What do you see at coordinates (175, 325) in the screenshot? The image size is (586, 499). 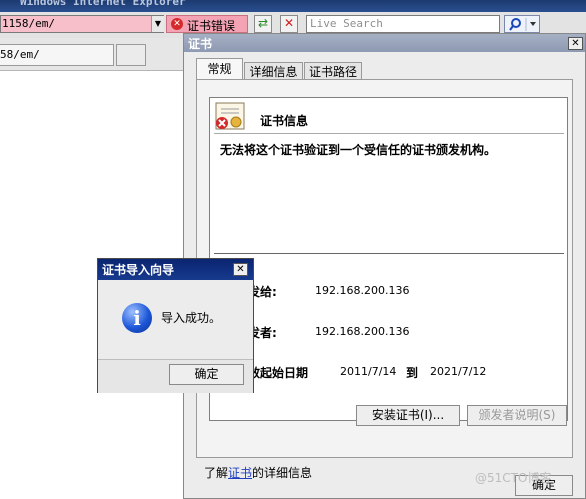 I see `import-wizard-dialog: 证书导入向导 ✕ i 导入成功。 确定` at bounding box center [175, 325].